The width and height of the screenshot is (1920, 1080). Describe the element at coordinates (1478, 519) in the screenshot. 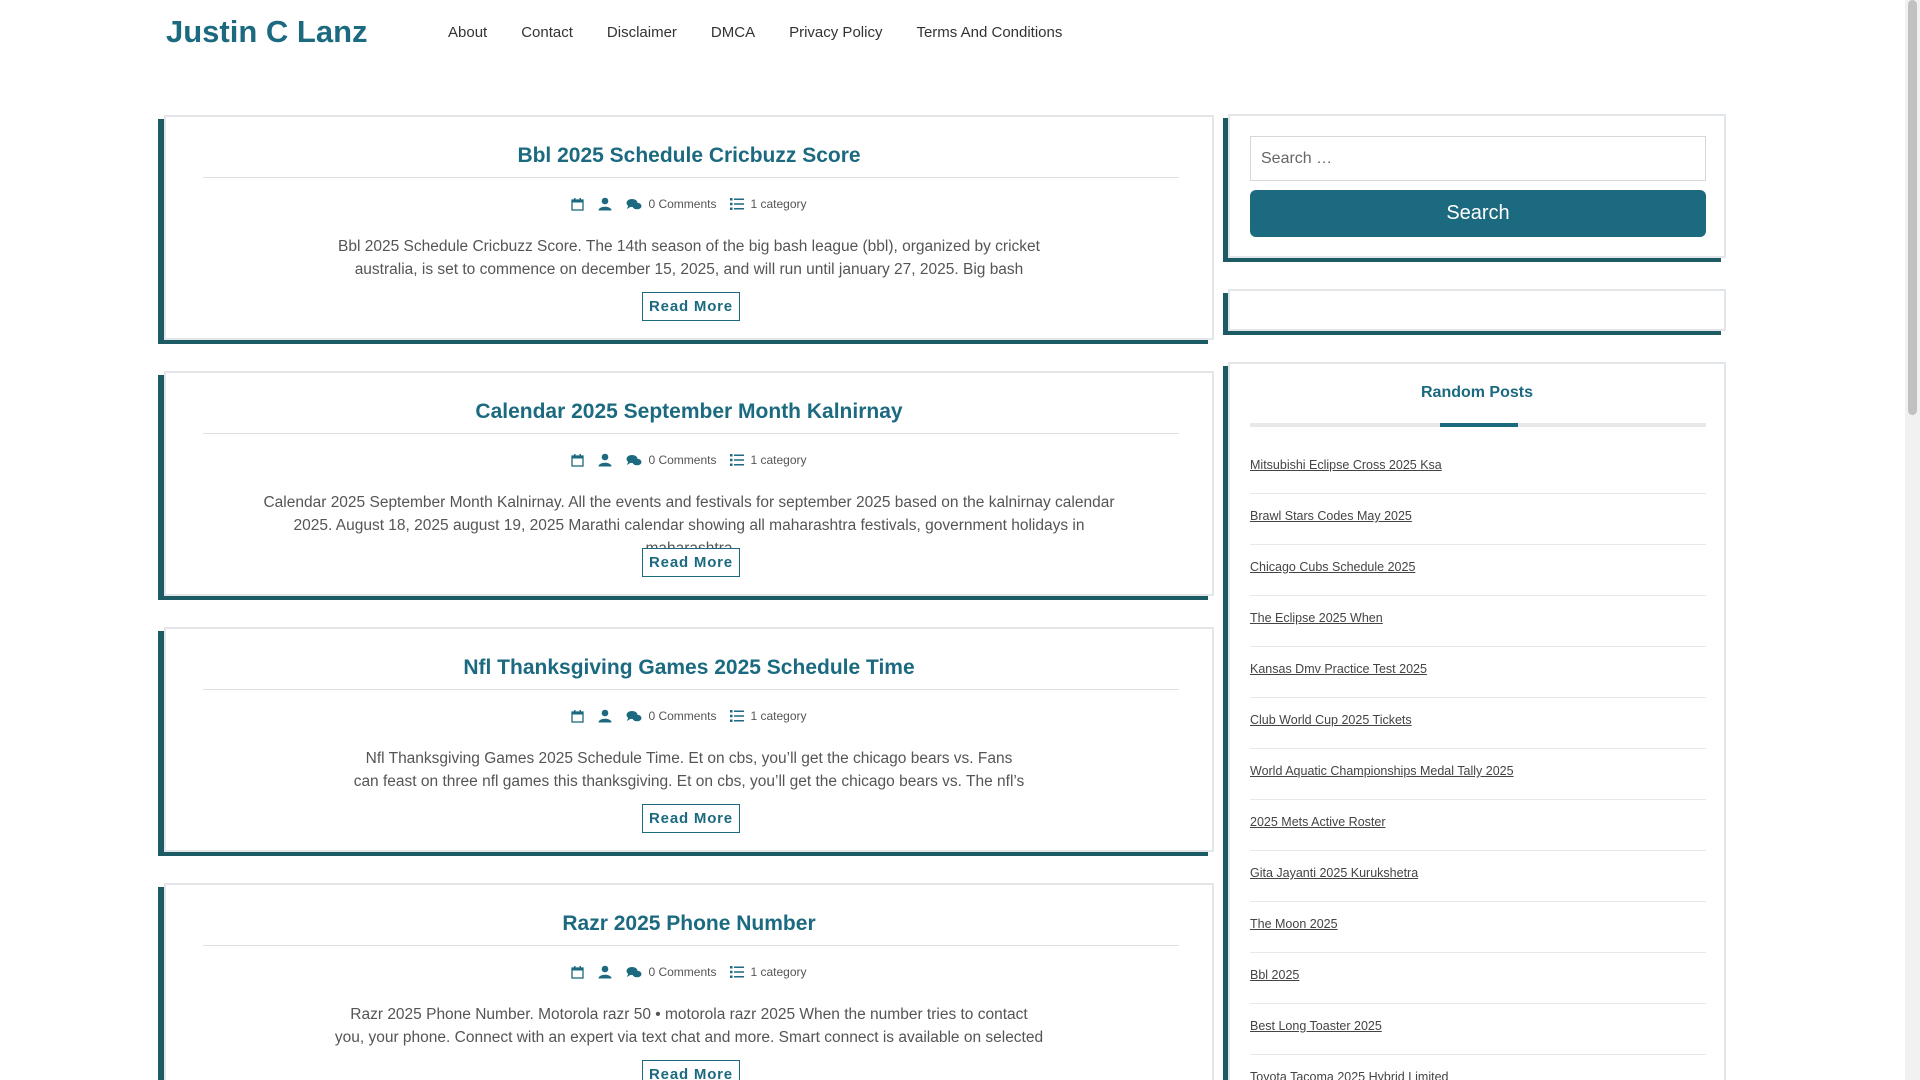

I see `list-item: Brawl Stars Codes May 2025` at that location.